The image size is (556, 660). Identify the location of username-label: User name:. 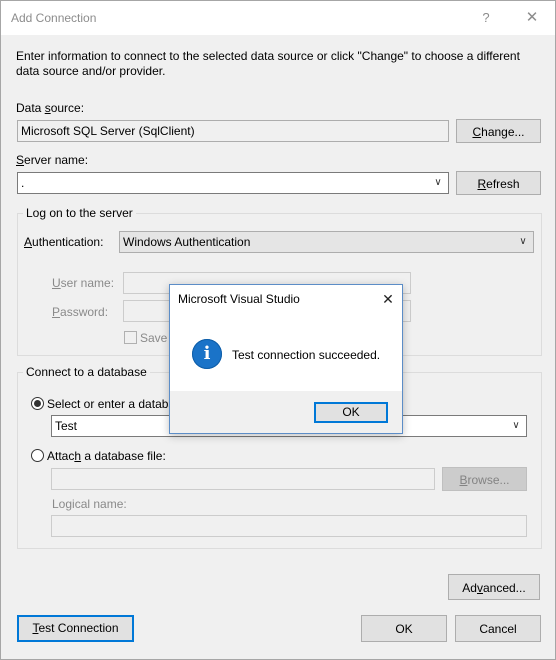
(83, 283).